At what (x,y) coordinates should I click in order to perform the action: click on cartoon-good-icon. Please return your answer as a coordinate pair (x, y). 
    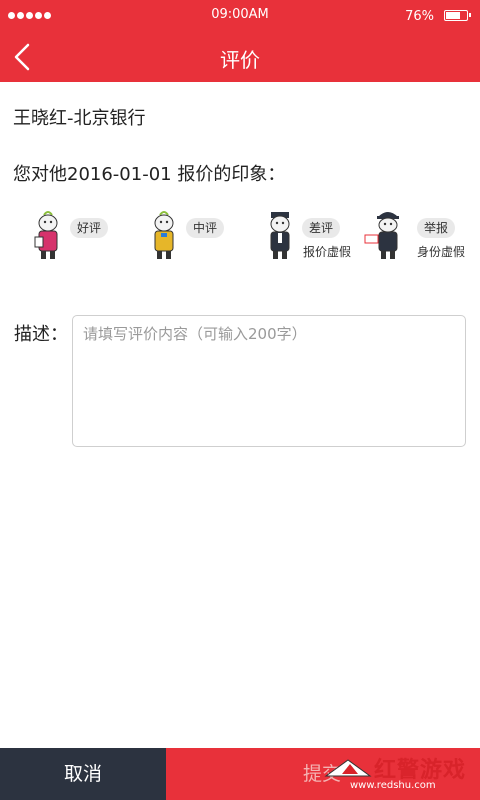
    Looking at the image, I should click on (46, 235).